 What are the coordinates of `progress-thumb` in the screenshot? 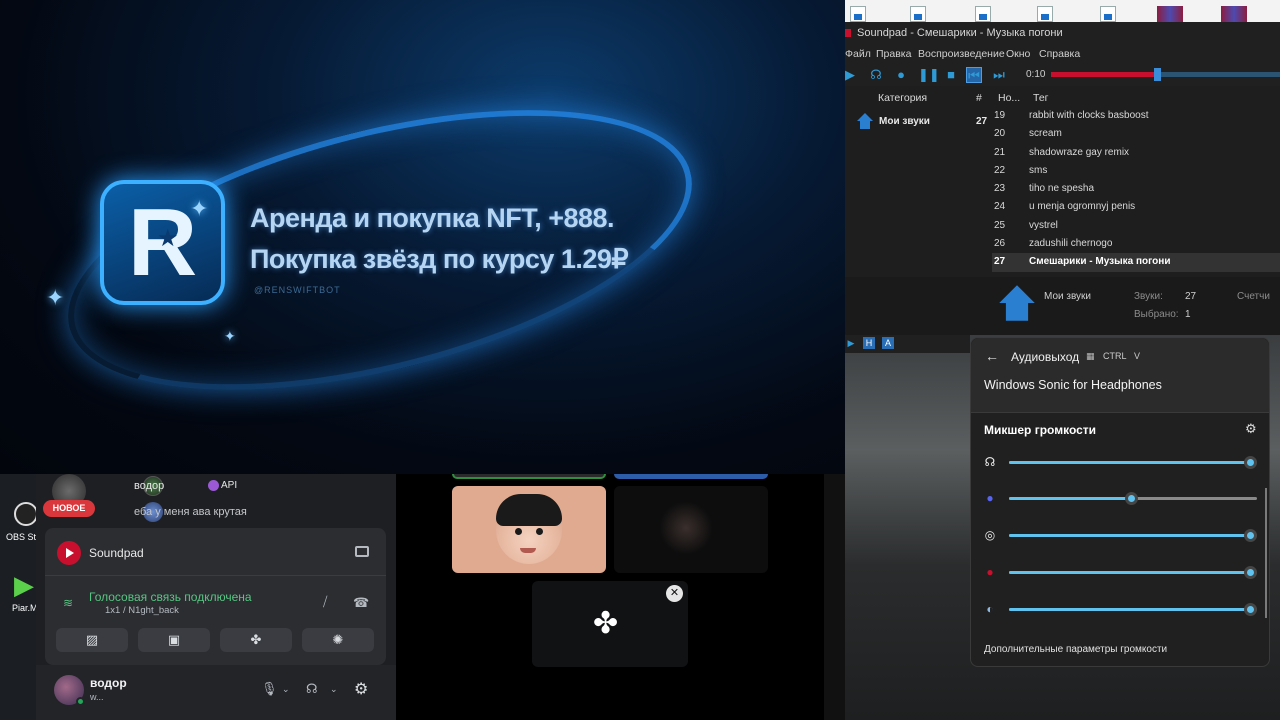 It's located at (1158, 74).